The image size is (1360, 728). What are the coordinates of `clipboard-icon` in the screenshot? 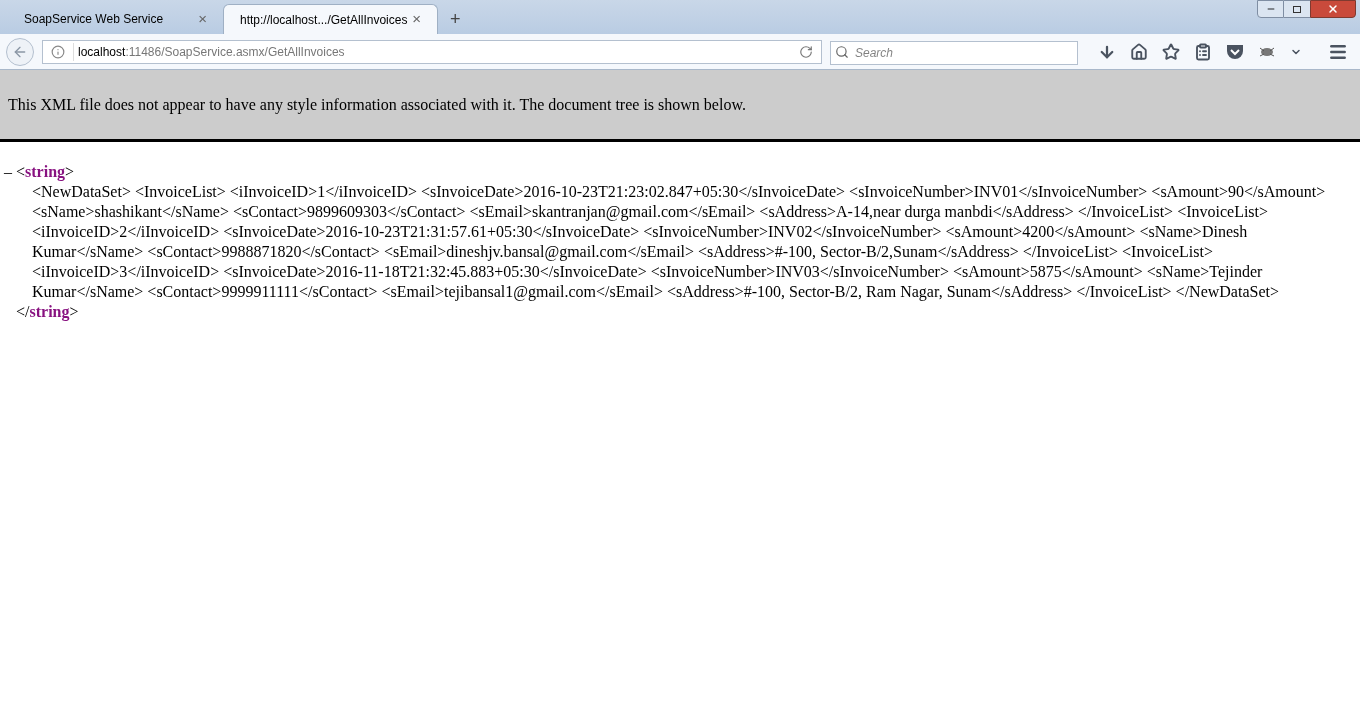 It's located at (1203, 51).